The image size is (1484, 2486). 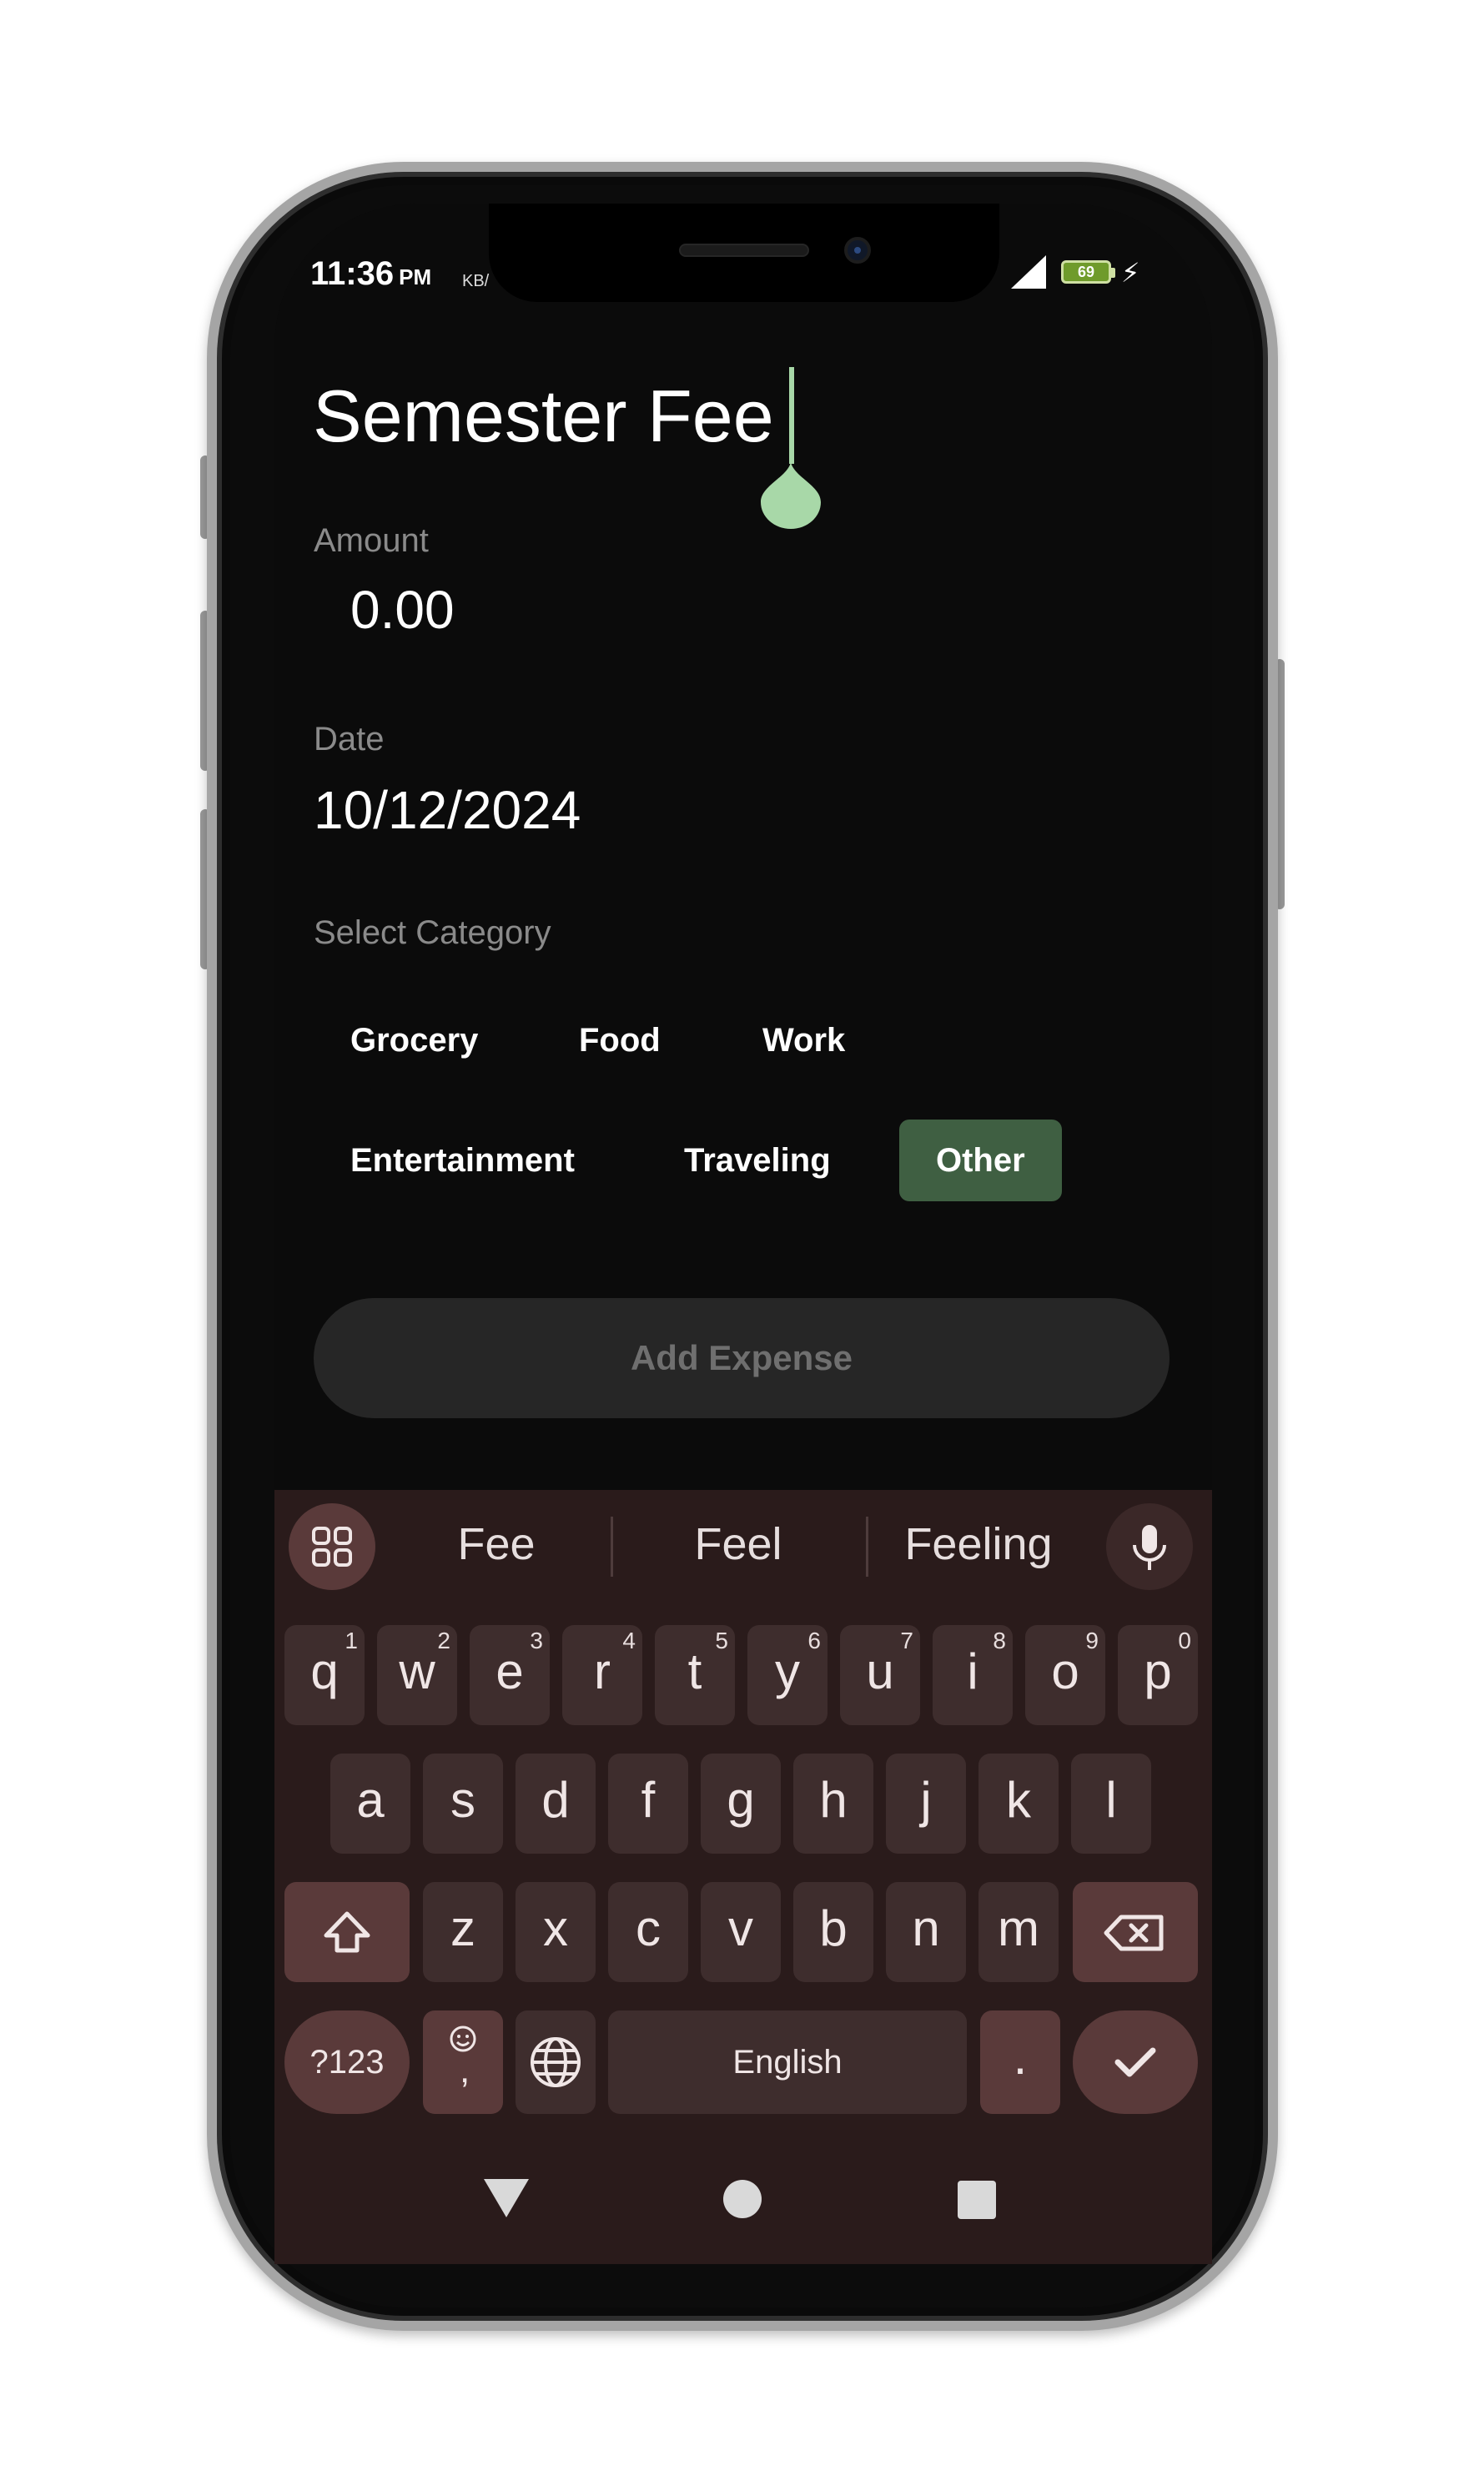 I want to click on category-chip-entertainment: Entertainment, so click(x=462, y=1160).